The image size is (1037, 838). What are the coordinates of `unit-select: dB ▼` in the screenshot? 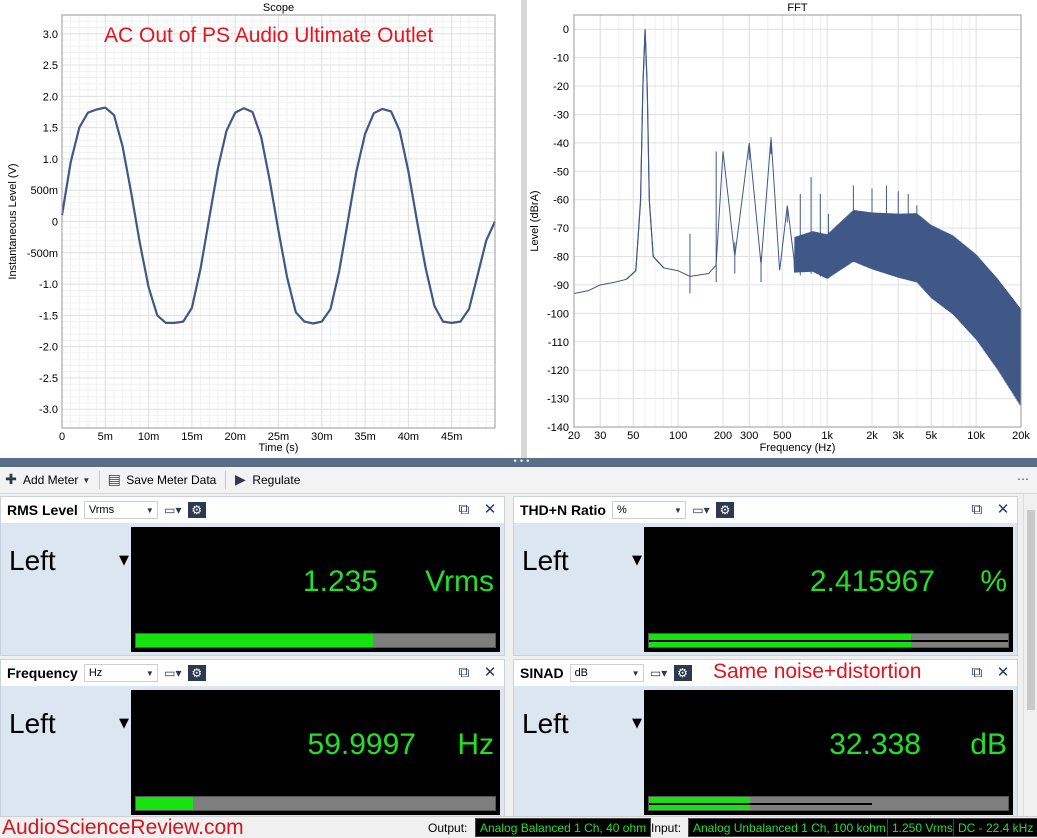 It's located at (606, 673).